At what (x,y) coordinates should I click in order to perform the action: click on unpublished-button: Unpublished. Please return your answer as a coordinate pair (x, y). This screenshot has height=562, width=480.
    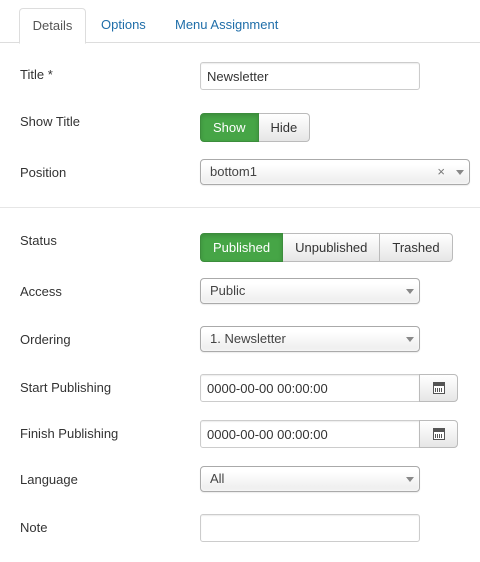
    Looking at the image, I should click on (332, 247).